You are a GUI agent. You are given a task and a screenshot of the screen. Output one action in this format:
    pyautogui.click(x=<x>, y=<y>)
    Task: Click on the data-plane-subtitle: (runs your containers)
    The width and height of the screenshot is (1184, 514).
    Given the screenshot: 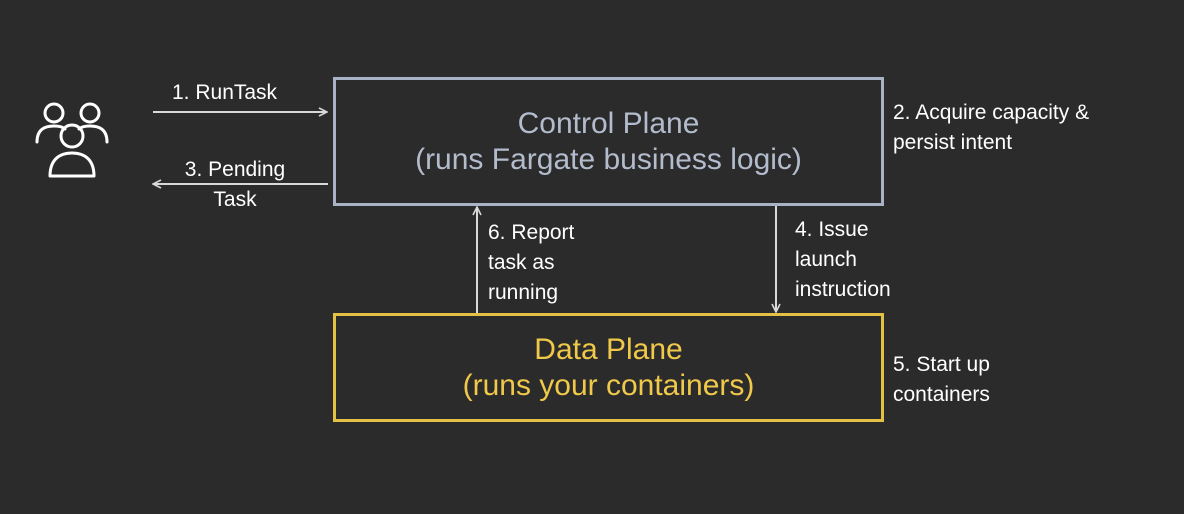 What is the action you would take?
    pyautogui.click(x=608, y=385)
    